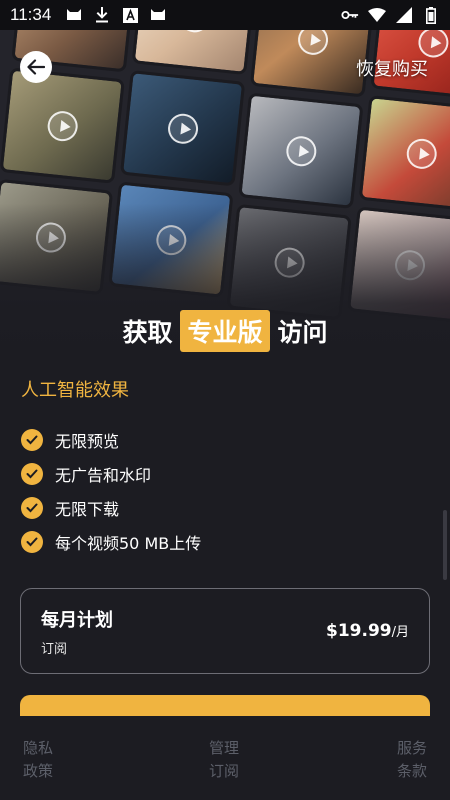 The width and height of the screenshot is (450, 800). I want to click on price-period: /月, so click(400, 632).